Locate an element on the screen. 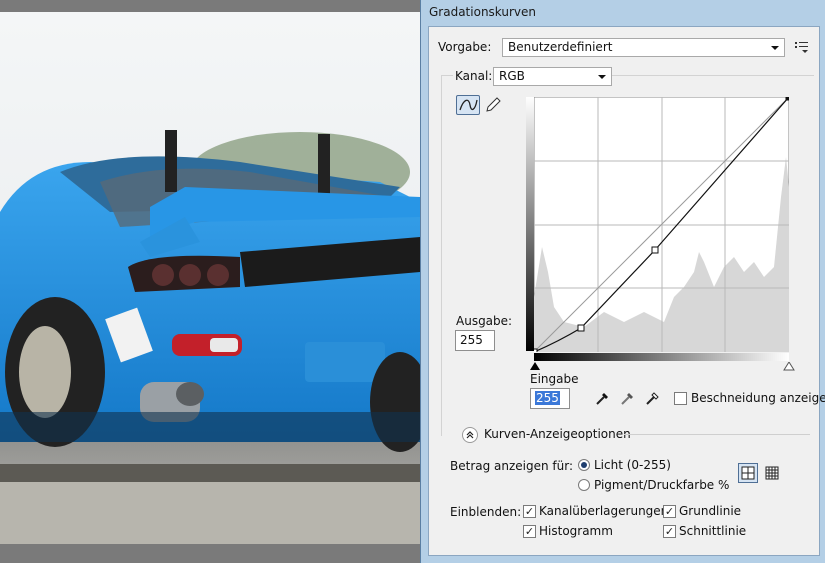  curve-options-label: Kurven-Anzeigeoptionen is located at coordinates (557, 434).